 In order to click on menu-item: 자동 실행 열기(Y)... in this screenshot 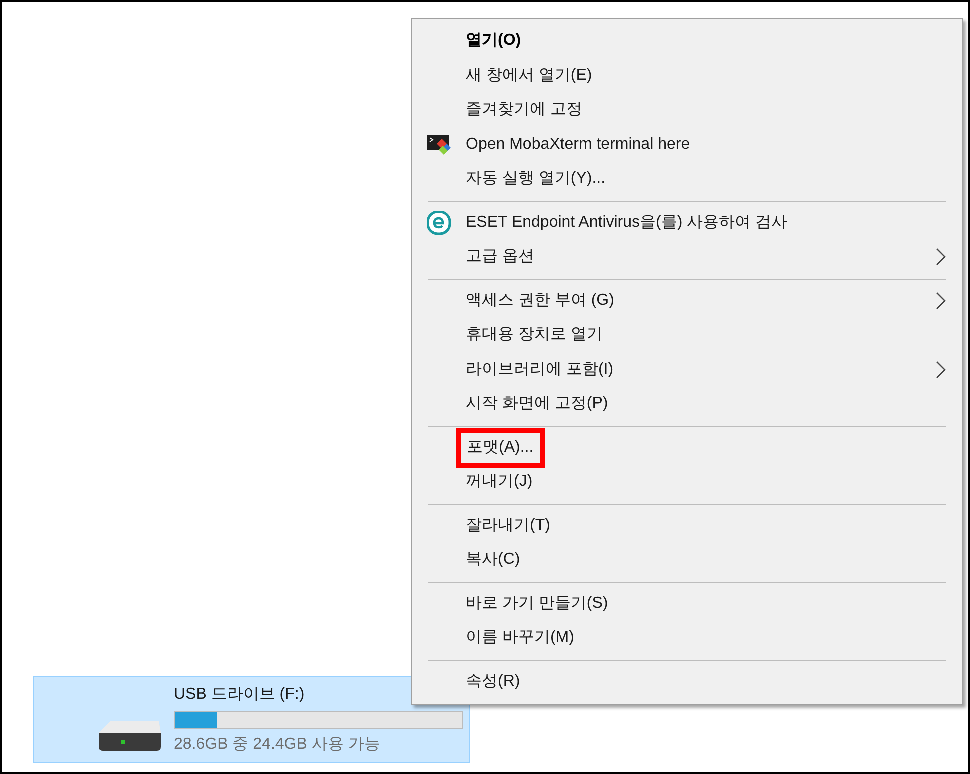, I will do `click(687, 179)`.